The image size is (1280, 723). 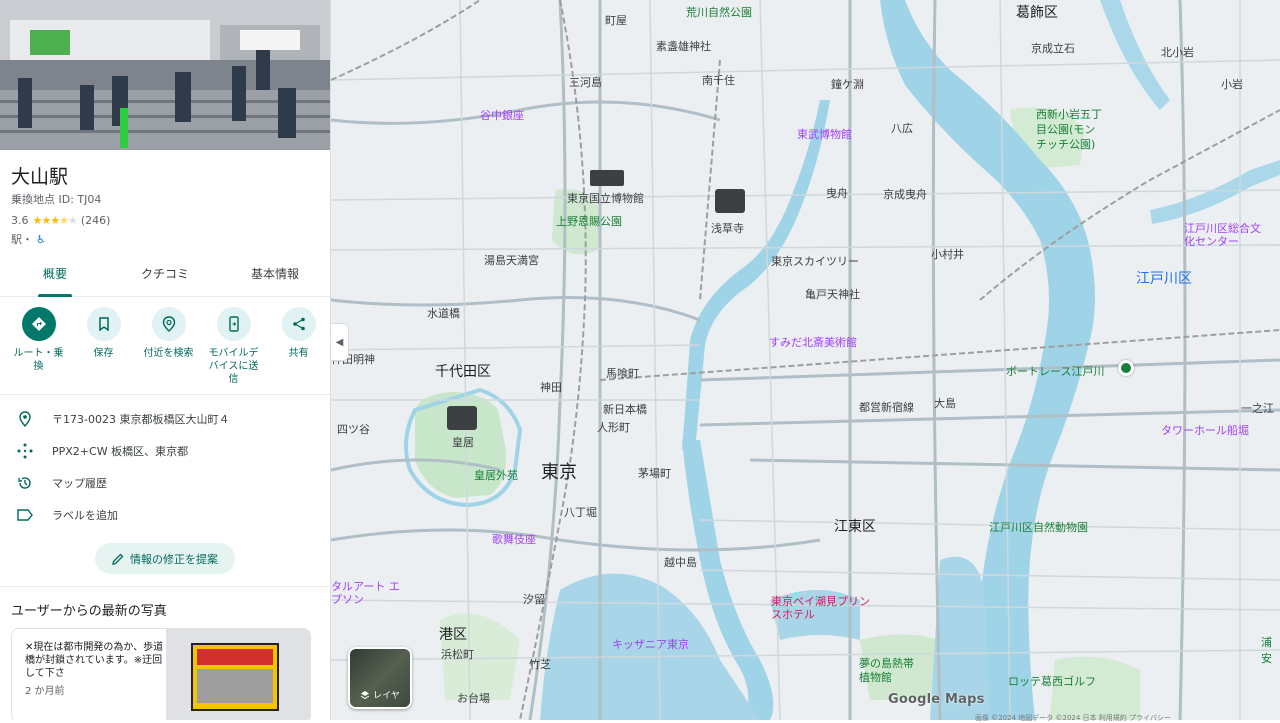 I want to click on collapse-panel-button: ◀, so click(x=340, y=342).